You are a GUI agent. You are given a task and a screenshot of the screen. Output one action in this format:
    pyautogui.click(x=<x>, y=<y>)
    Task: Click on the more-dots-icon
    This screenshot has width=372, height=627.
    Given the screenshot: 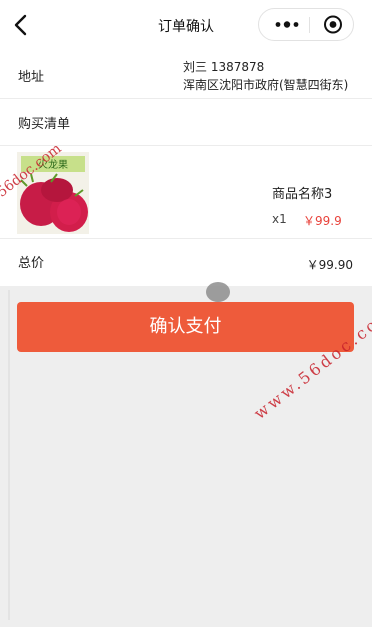 What is the action you would take?
    pyautogui.click(x=287, y=24)
    